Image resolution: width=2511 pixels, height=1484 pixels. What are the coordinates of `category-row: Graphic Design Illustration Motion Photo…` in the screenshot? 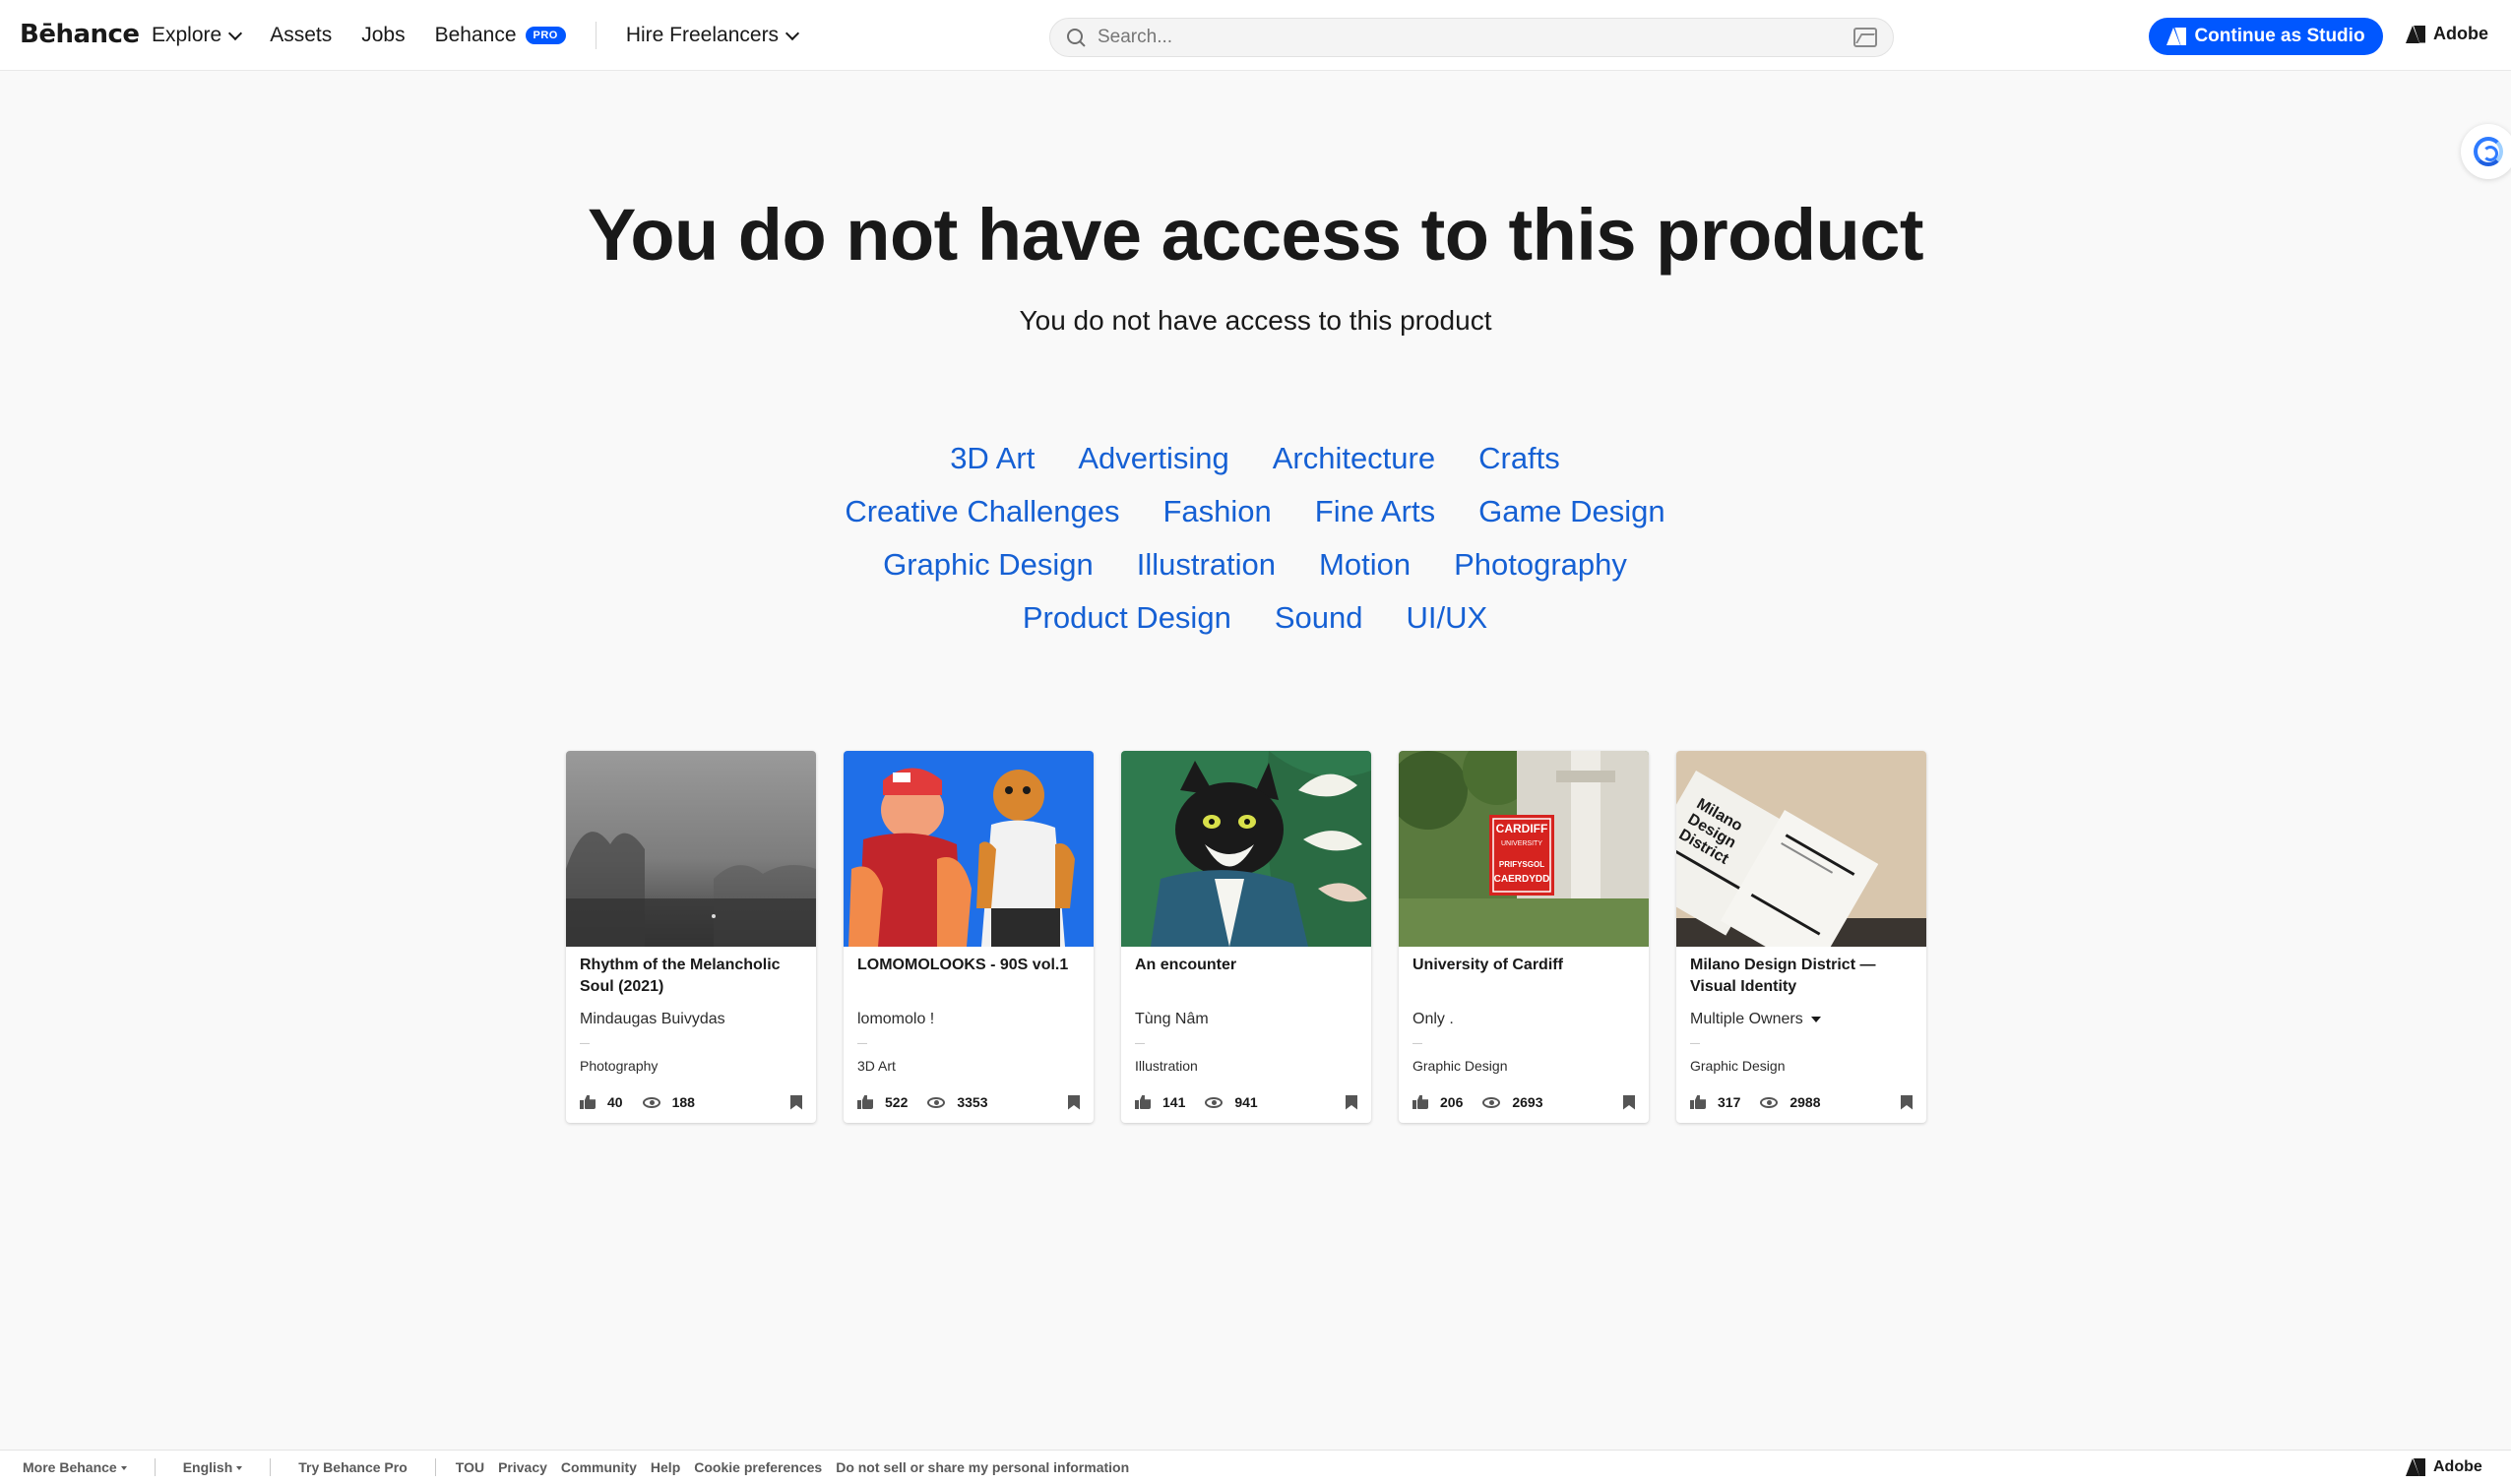 It's located at (1255, 565).